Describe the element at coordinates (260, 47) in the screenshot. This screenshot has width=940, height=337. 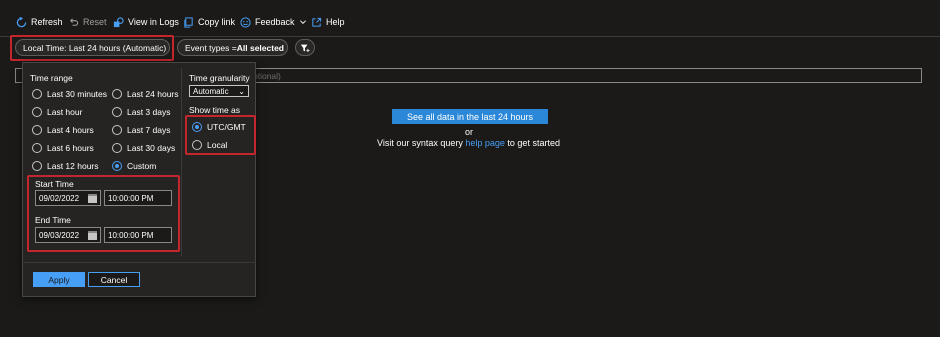
I see `event-types-value: All selected` at that location.